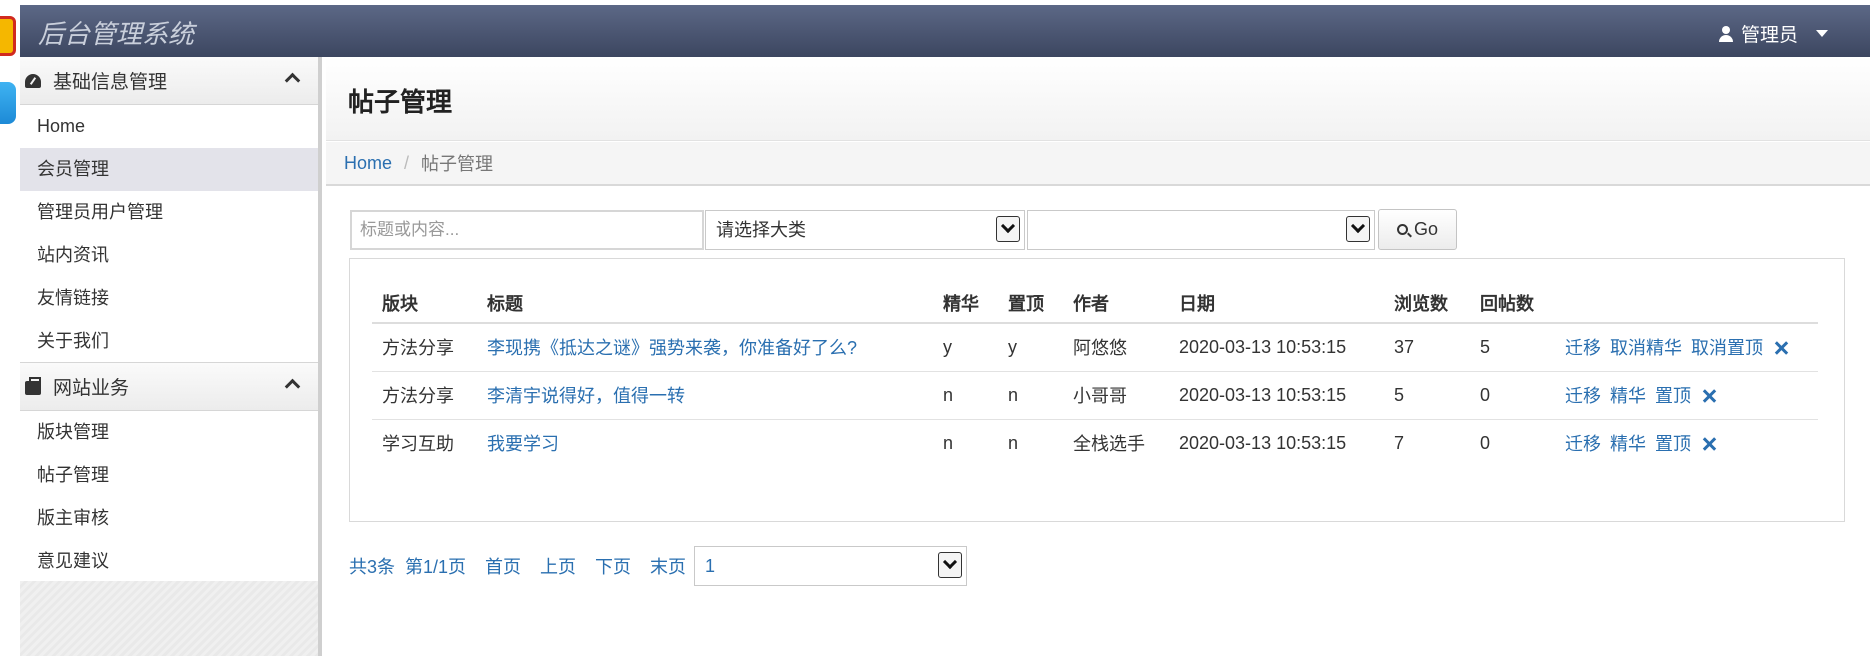  Describe the element at coordinates (705, 303) in the screenshot. I see `column-header: 标题` at that location.